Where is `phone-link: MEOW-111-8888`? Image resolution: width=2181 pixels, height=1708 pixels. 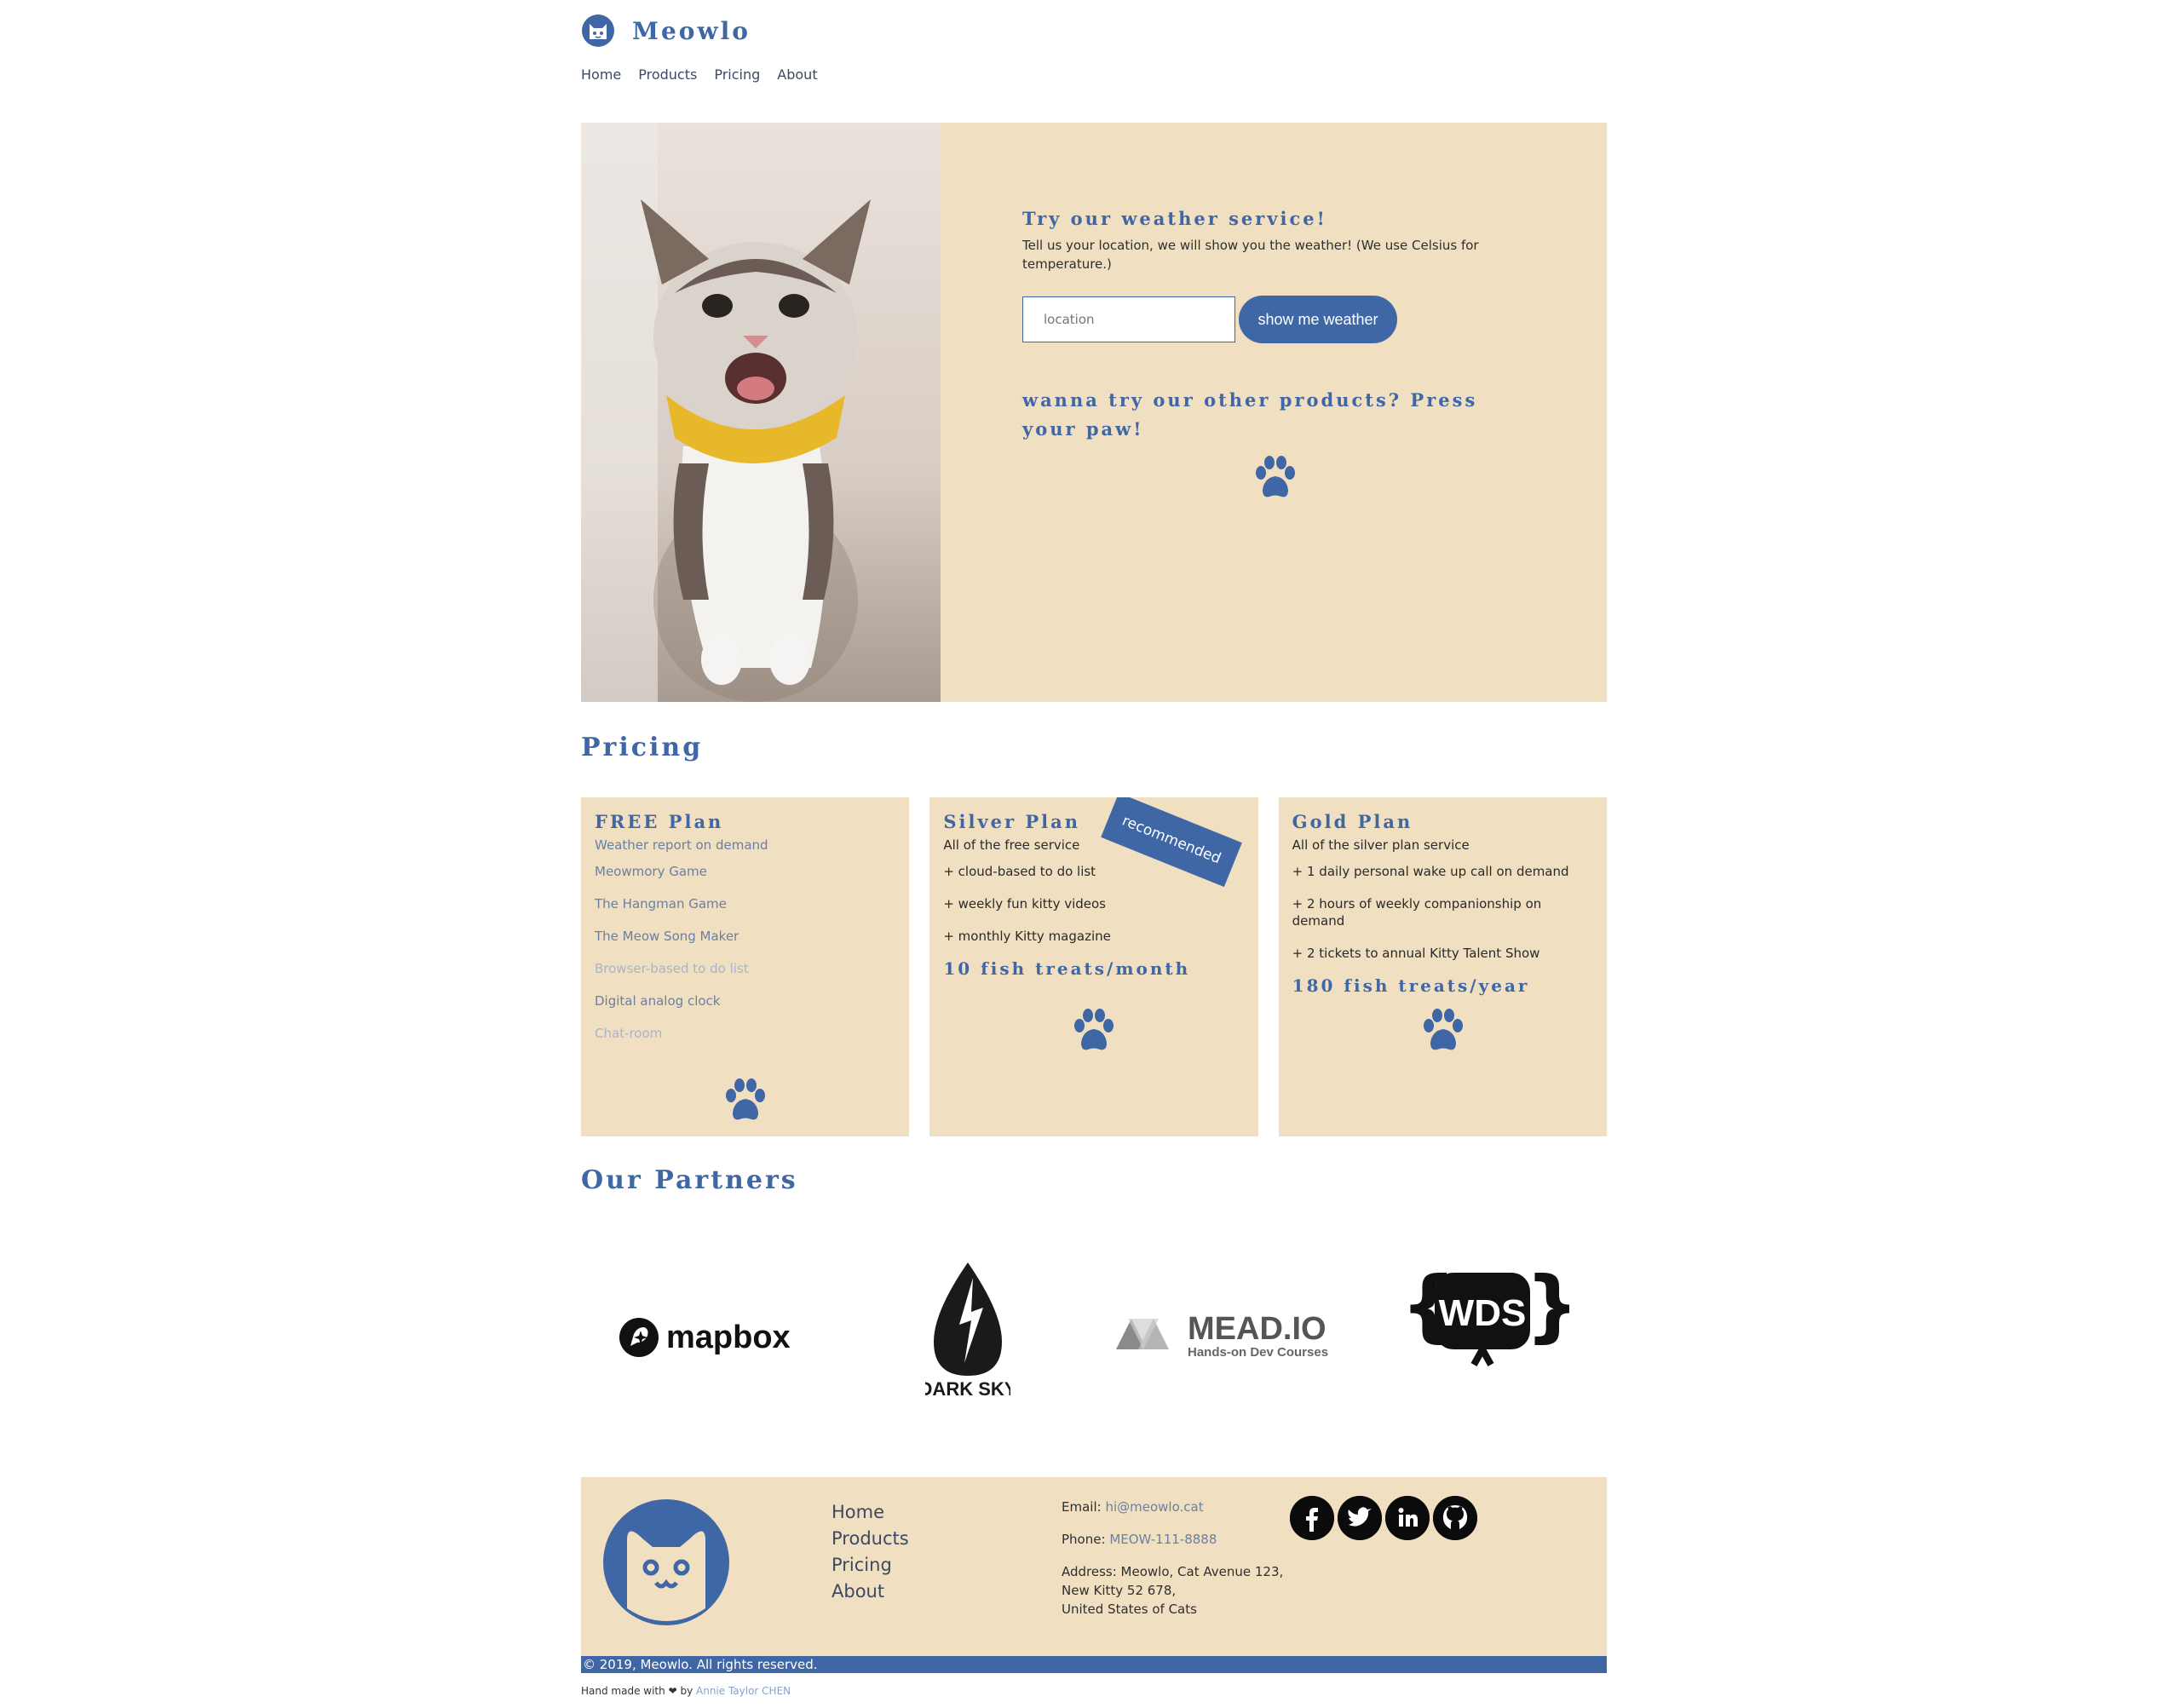 phone-link: MEOW-111-8888 is located at coordinates (1163, 1539).